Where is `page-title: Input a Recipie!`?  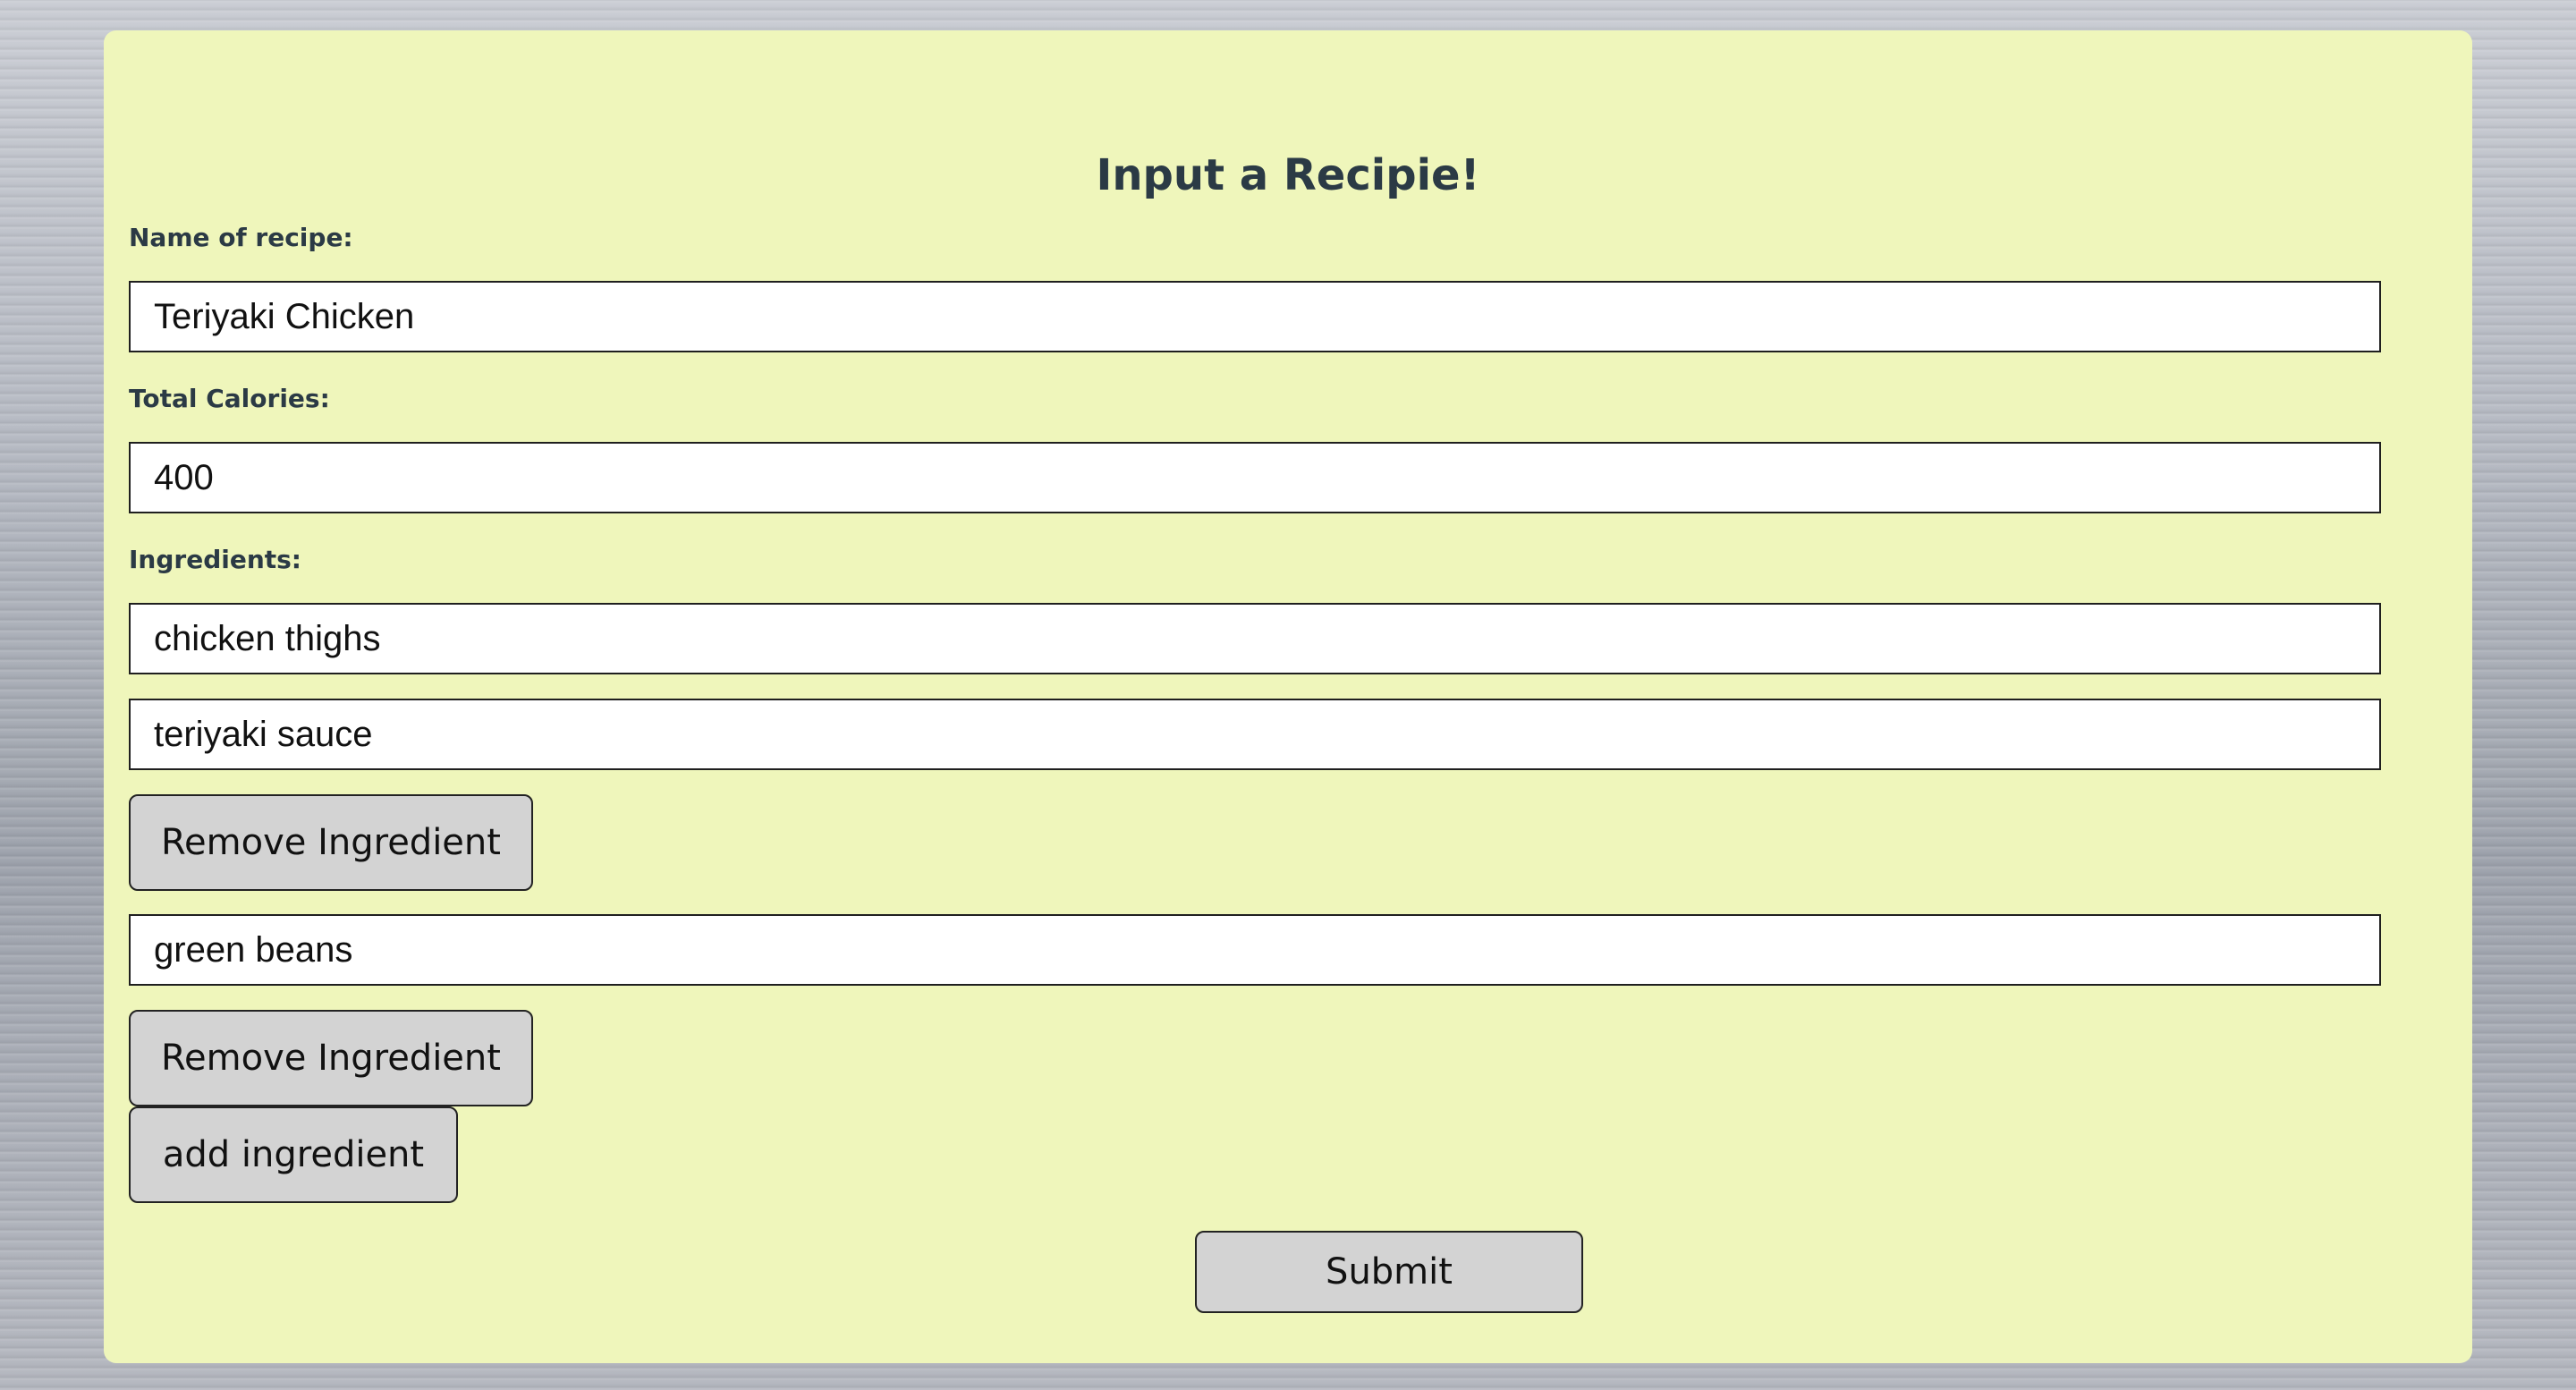 page-title: Input a Recipie! is located at coordinates (1288, 175).